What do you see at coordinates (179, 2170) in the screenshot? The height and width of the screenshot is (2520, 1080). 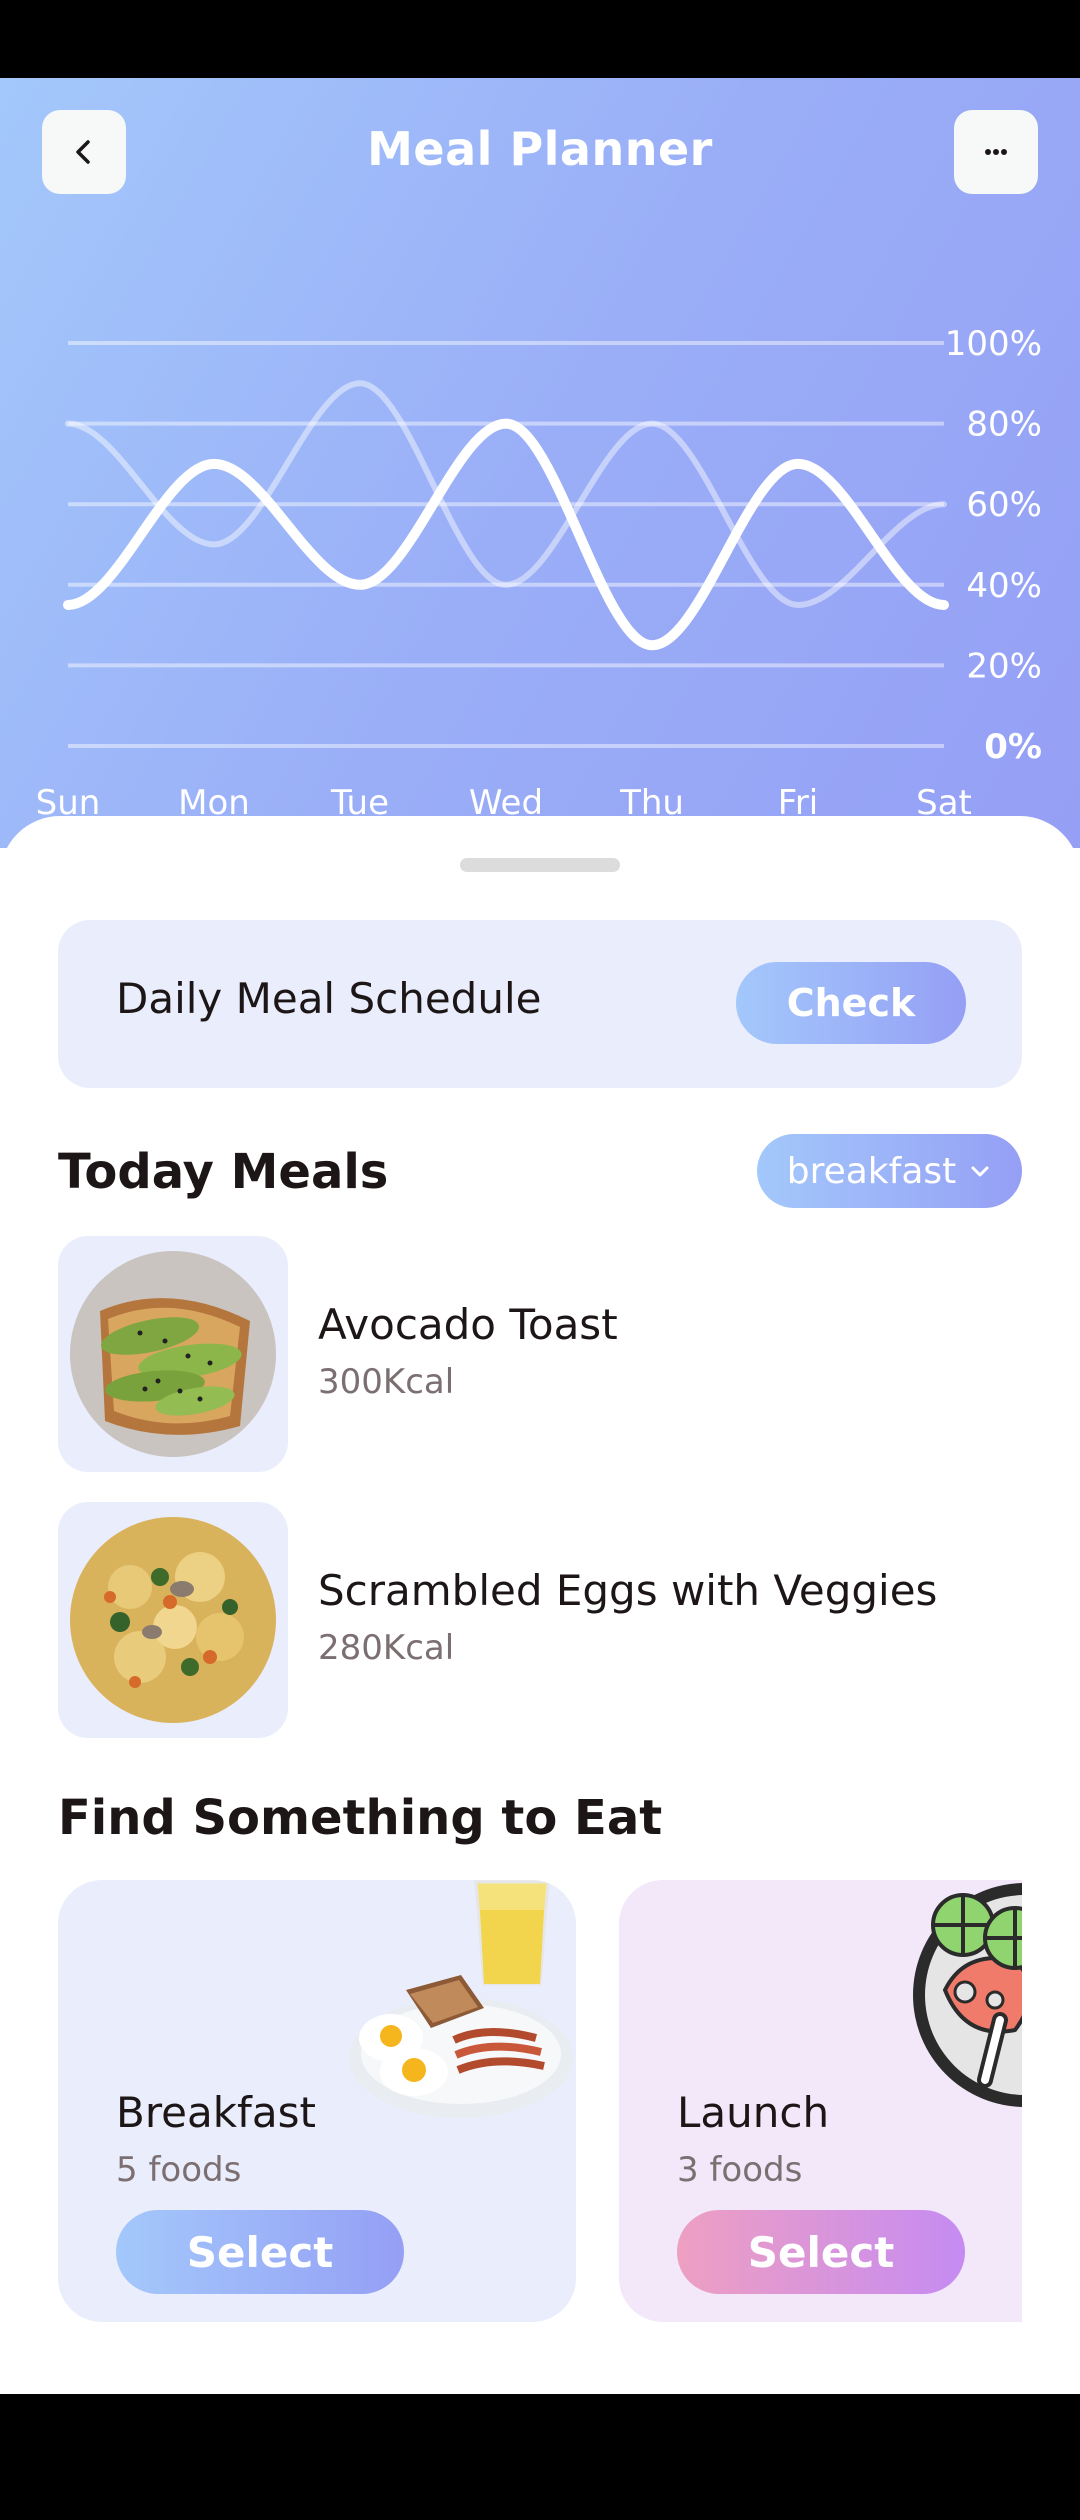 I see `card-food-count: 5 foods` at bounding box center [179, 2170].